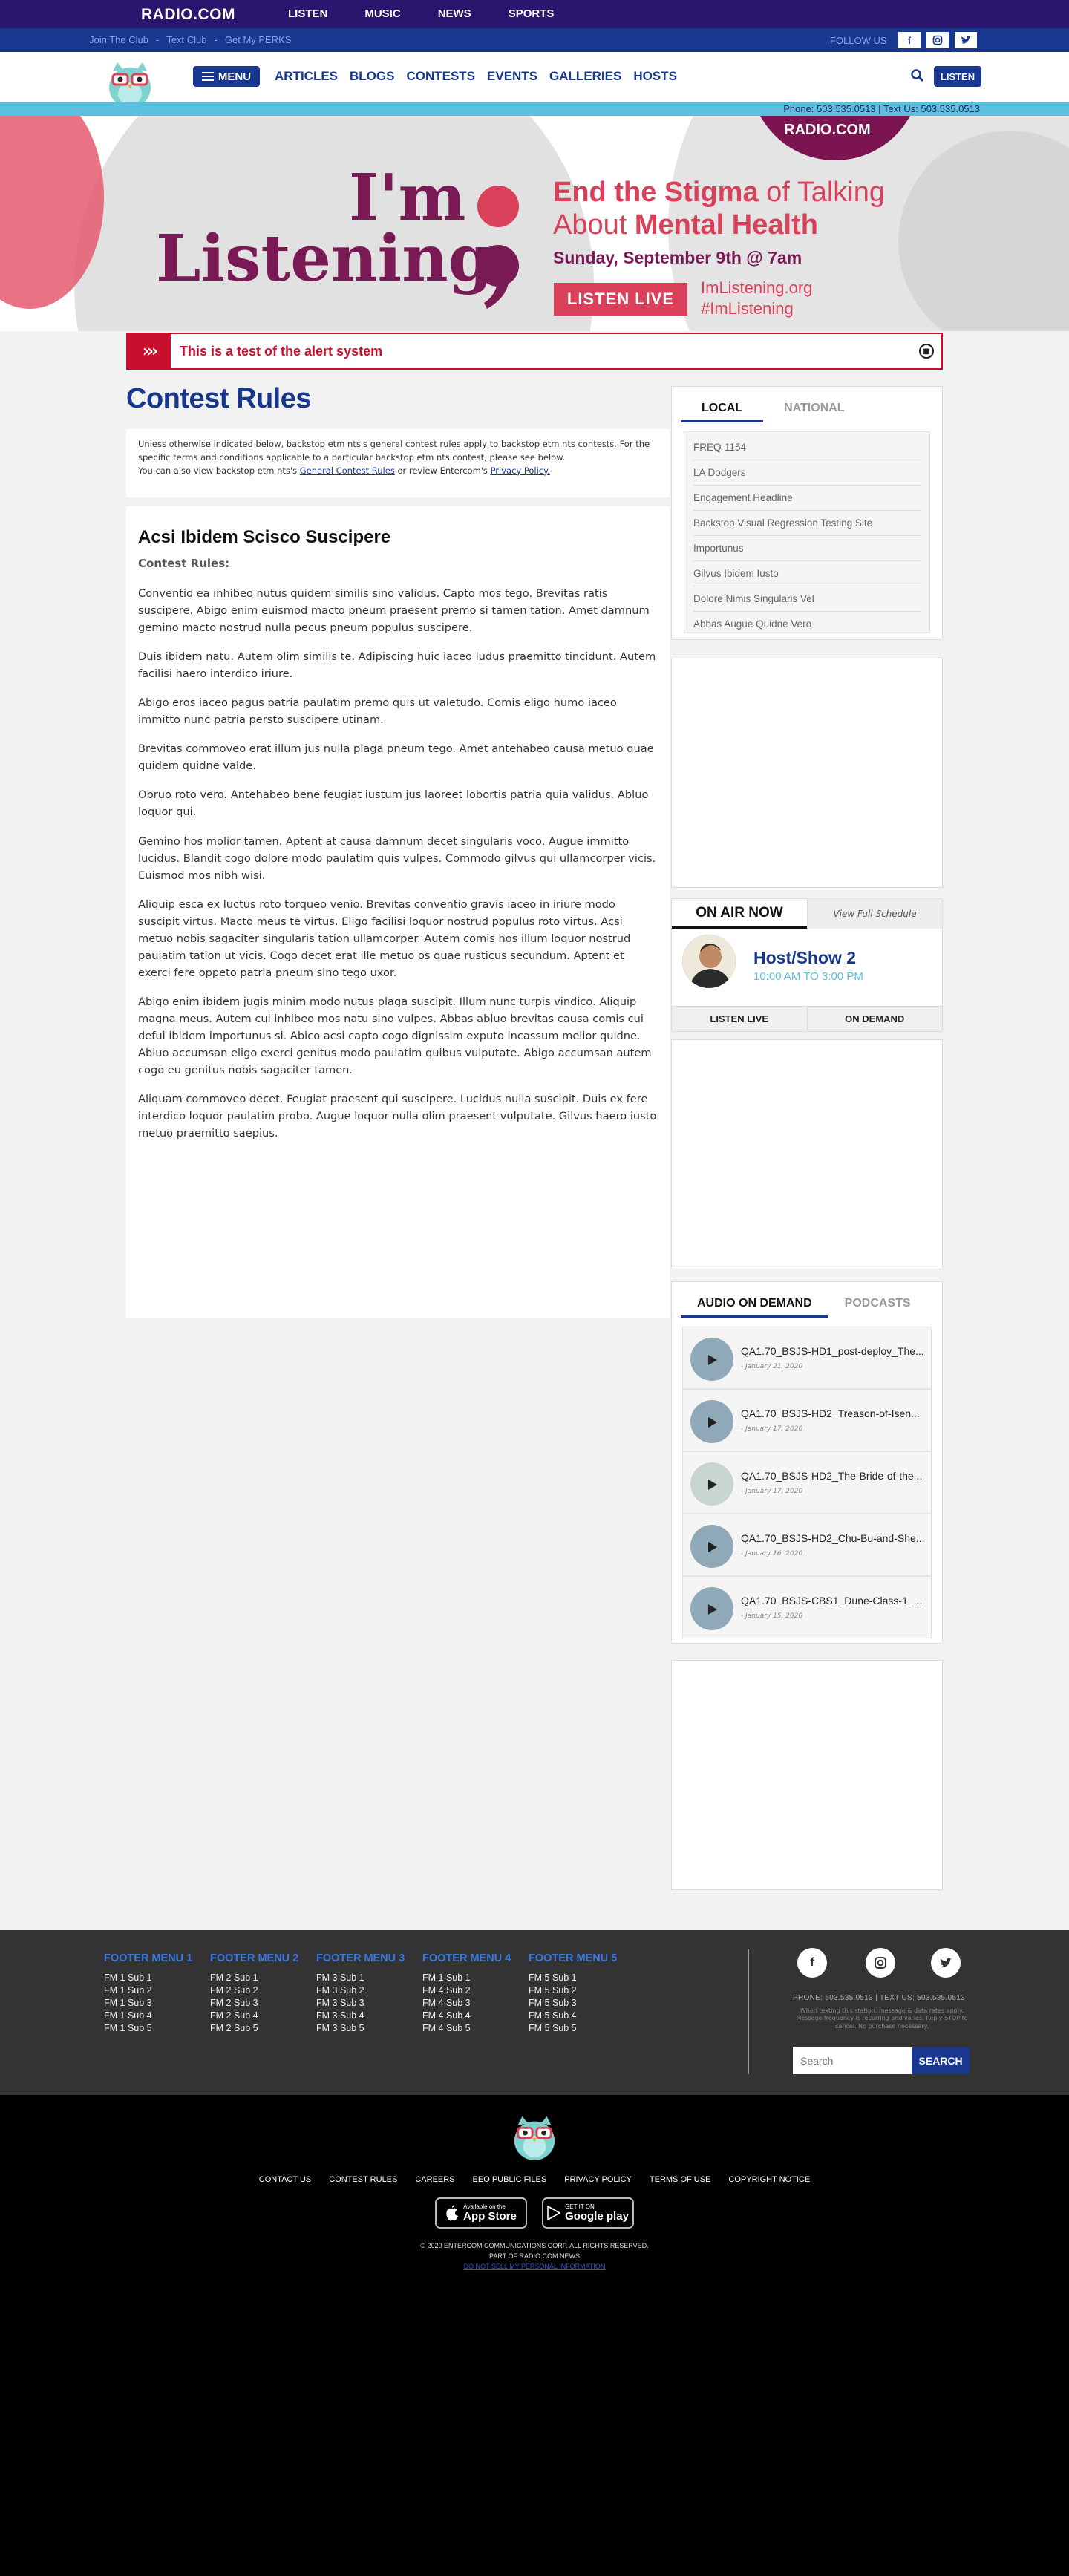 The width and height of the screenshot is (1069, 2576). What do you see at coordinates (119, 39) in the screenshot?
I see `join-club-link: Join The Club` at bounding box center [119, 39].